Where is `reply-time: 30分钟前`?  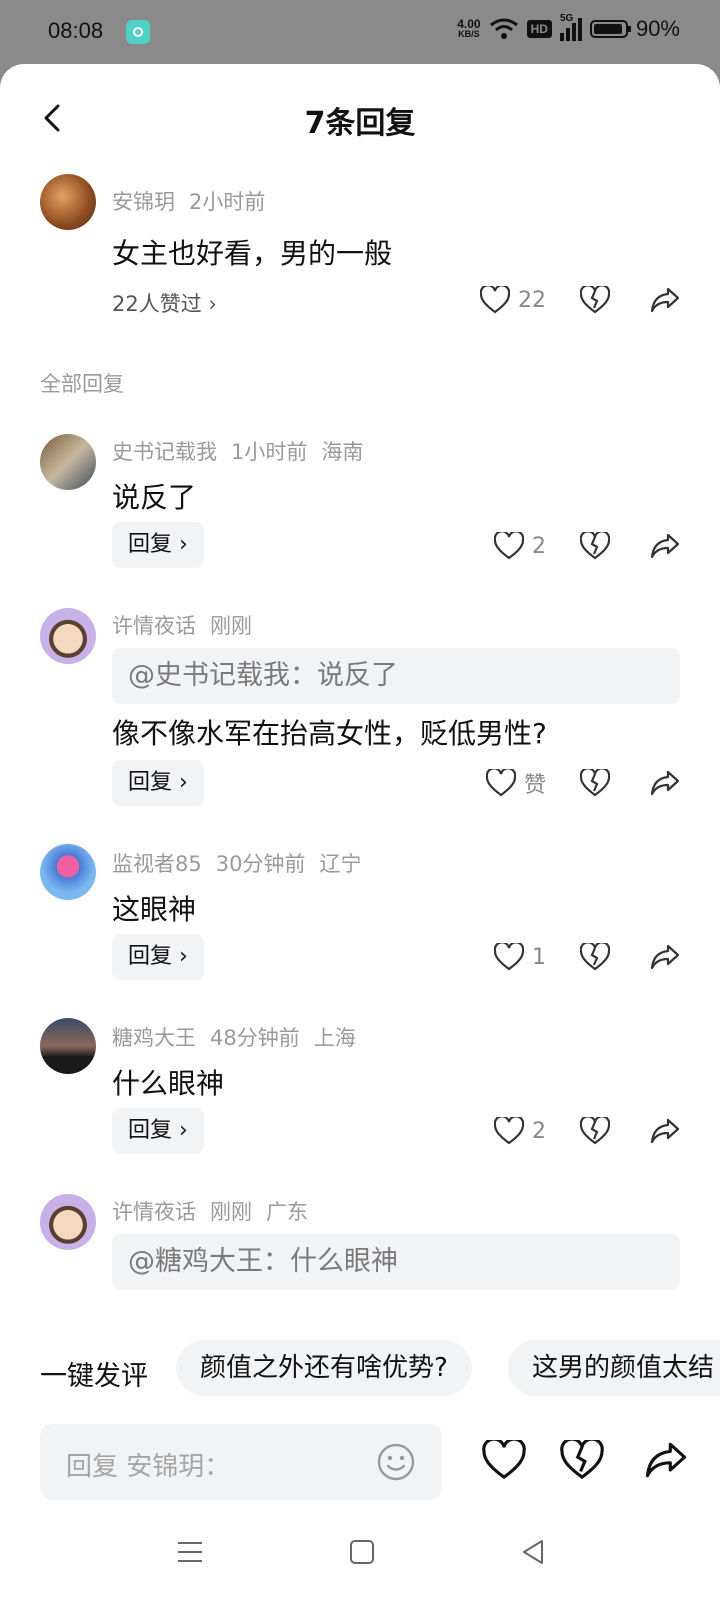
reply-time: 30分钟前 is located at coordinates (260, 864).